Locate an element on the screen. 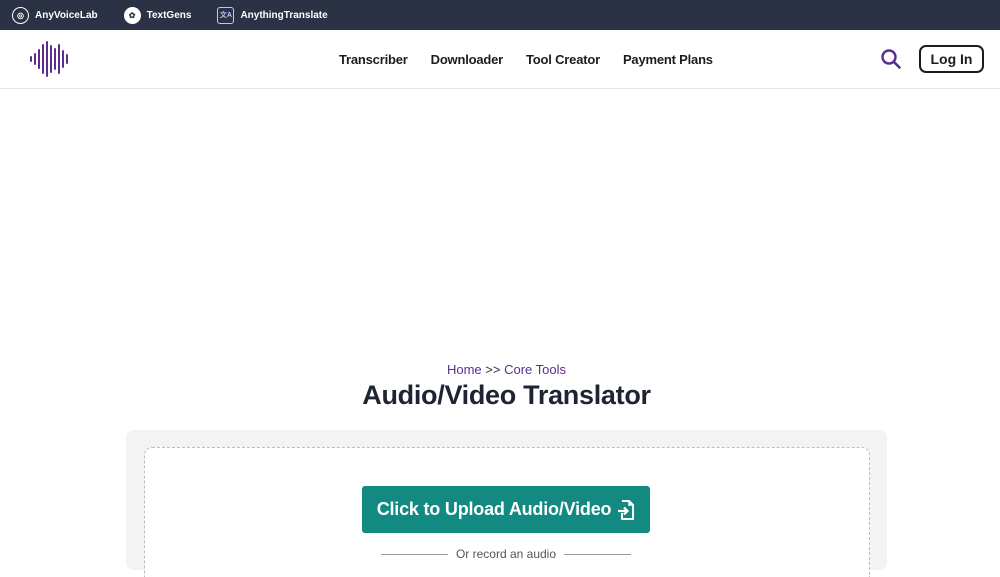  brand-label: TextGens is located at coordinates (169, 15).